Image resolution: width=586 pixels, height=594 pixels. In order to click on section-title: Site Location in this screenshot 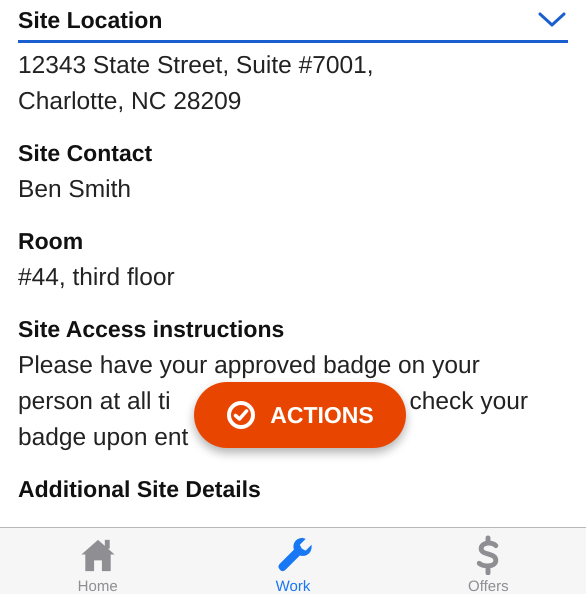, I will do `click(90, 20)`.